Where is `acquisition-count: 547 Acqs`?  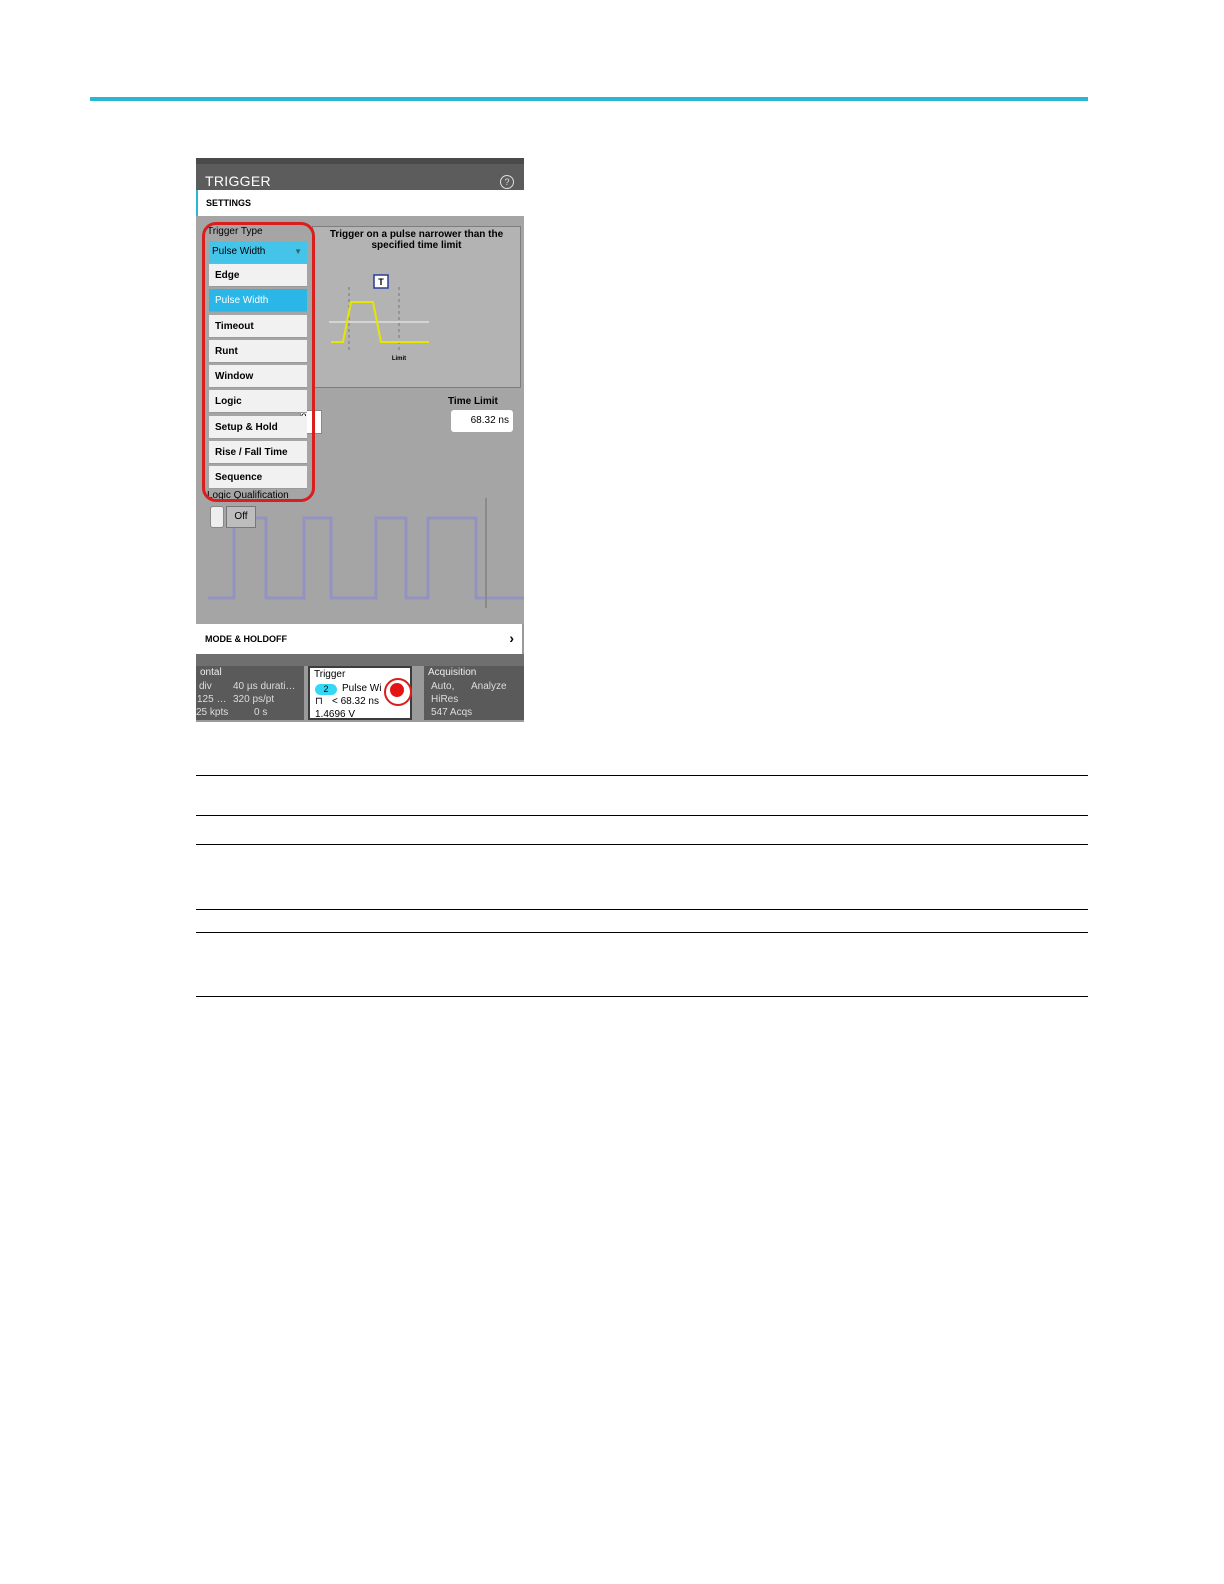
acquisition-count: 547 Acqs is located at coordinates (452, 712).